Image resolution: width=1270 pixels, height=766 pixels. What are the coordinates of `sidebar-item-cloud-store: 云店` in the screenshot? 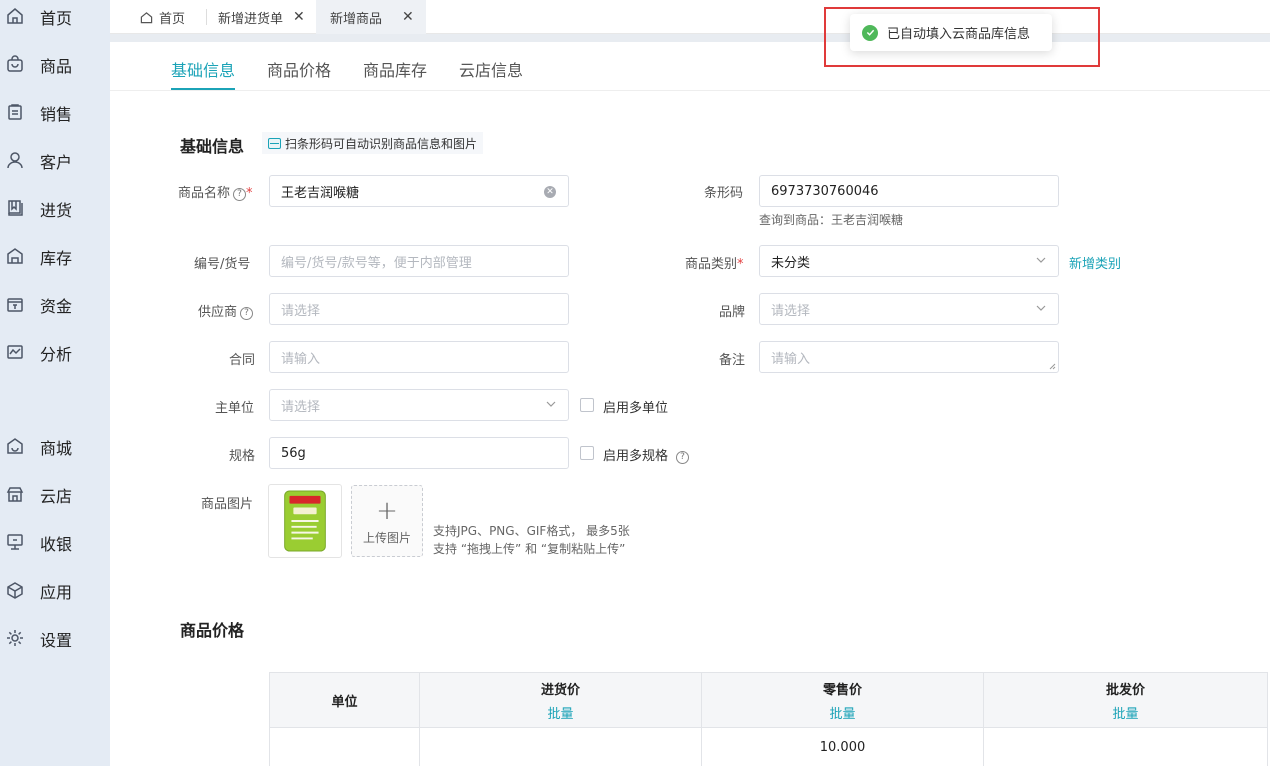 It's located at (55, 494).